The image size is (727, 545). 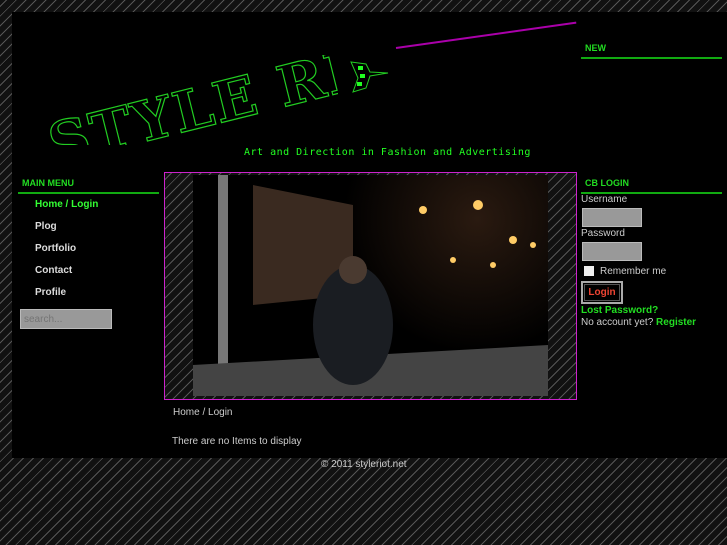 I want to click on login-button: Login, so click(x=602, y=292).